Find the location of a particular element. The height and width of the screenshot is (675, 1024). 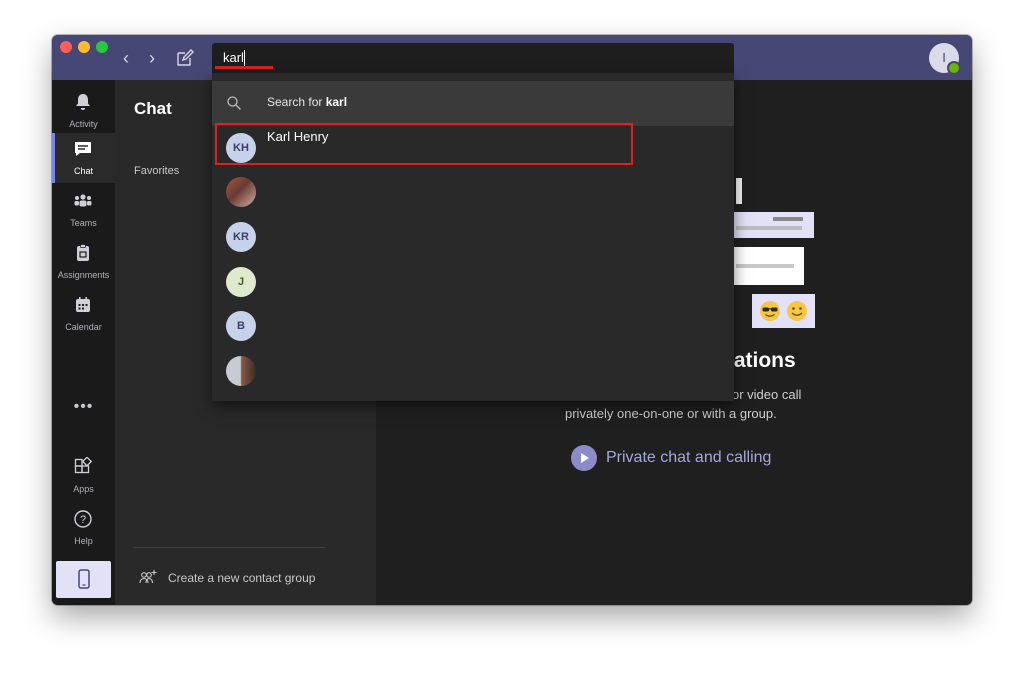

play-icon is located at coordinates (584, 458).